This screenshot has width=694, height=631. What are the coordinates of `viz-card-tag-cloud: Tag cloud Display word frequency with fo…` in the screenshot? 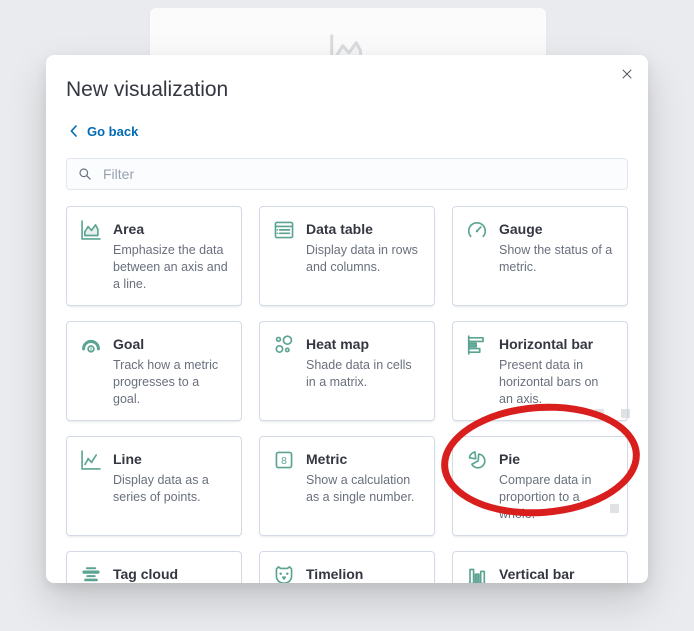 It's located at (154, 567).